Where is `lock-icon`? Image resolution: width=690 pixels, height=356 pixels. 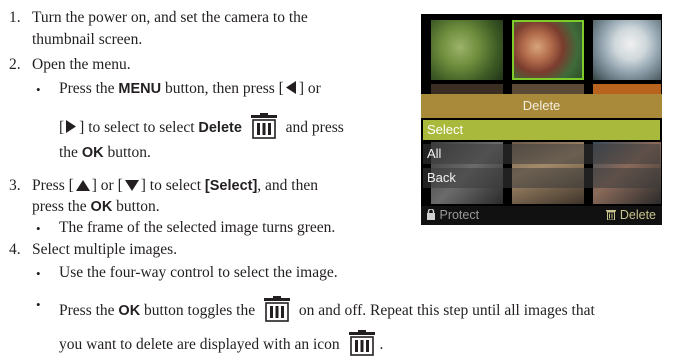
lock-icon is located at coordinates (431, 214).